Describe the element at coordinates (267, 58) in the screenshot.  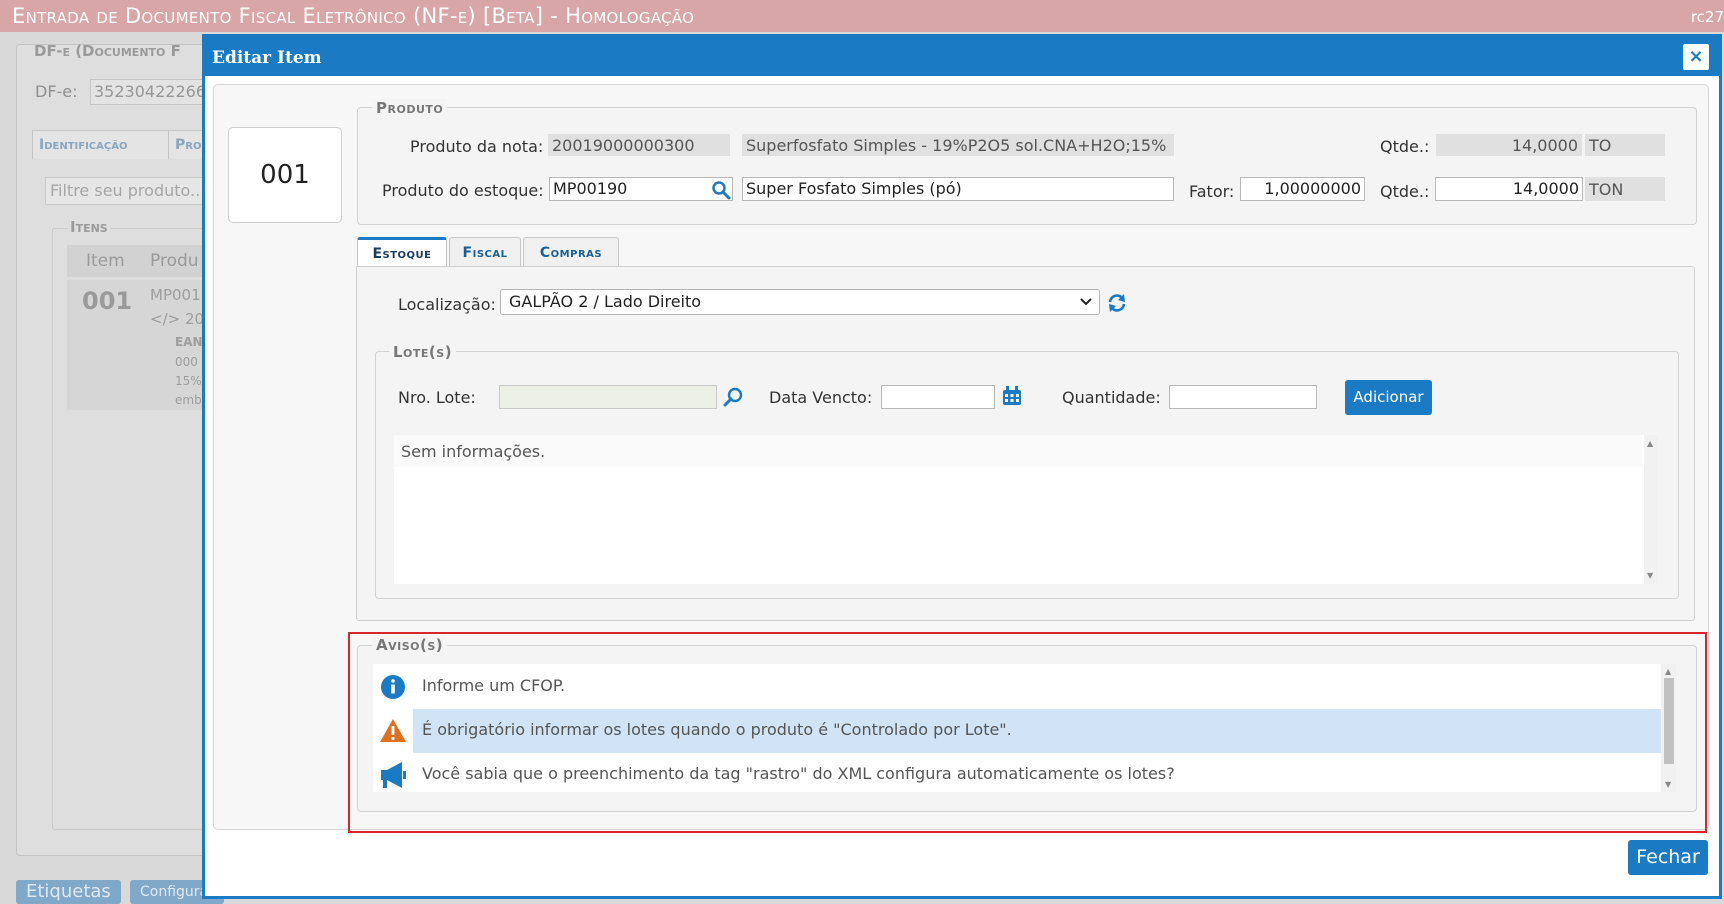
I see `dialog-title: Editar Item` at that location.